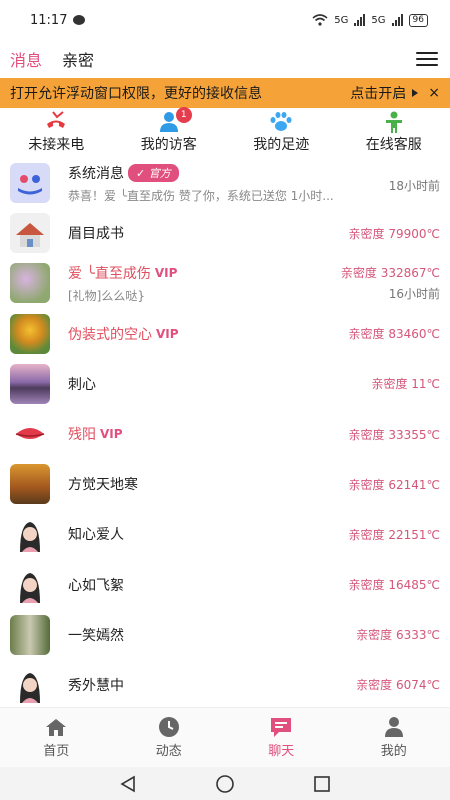  What do you see at coordinates (225, 131) in the screenshot?
I see `quick-actions: 未接来电 1 我的访客 我的足迹 在线客服` at bounding box center [225, 131].